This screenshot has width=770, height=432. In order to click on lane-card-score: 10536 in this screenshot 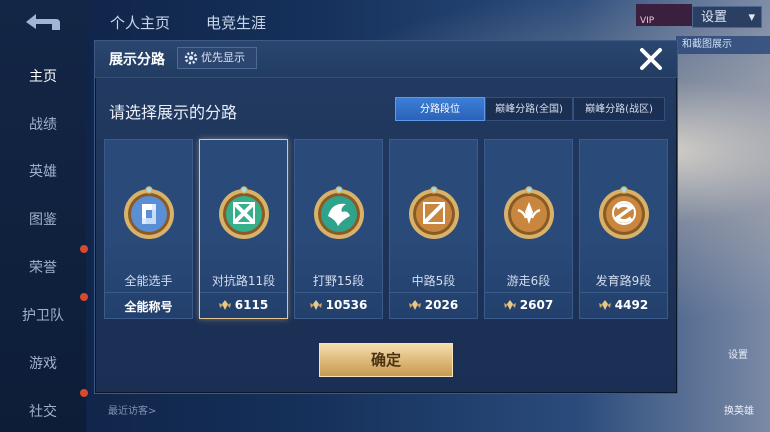, I will do `click(338, 305)`.